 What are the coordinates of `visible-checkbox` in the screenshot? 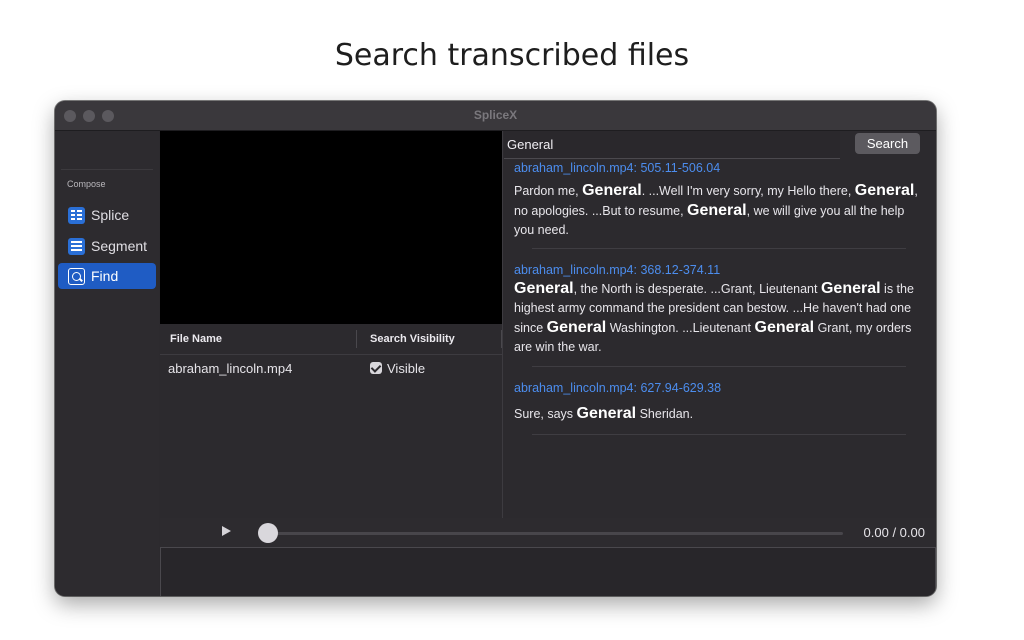 It's located at (376, 368).